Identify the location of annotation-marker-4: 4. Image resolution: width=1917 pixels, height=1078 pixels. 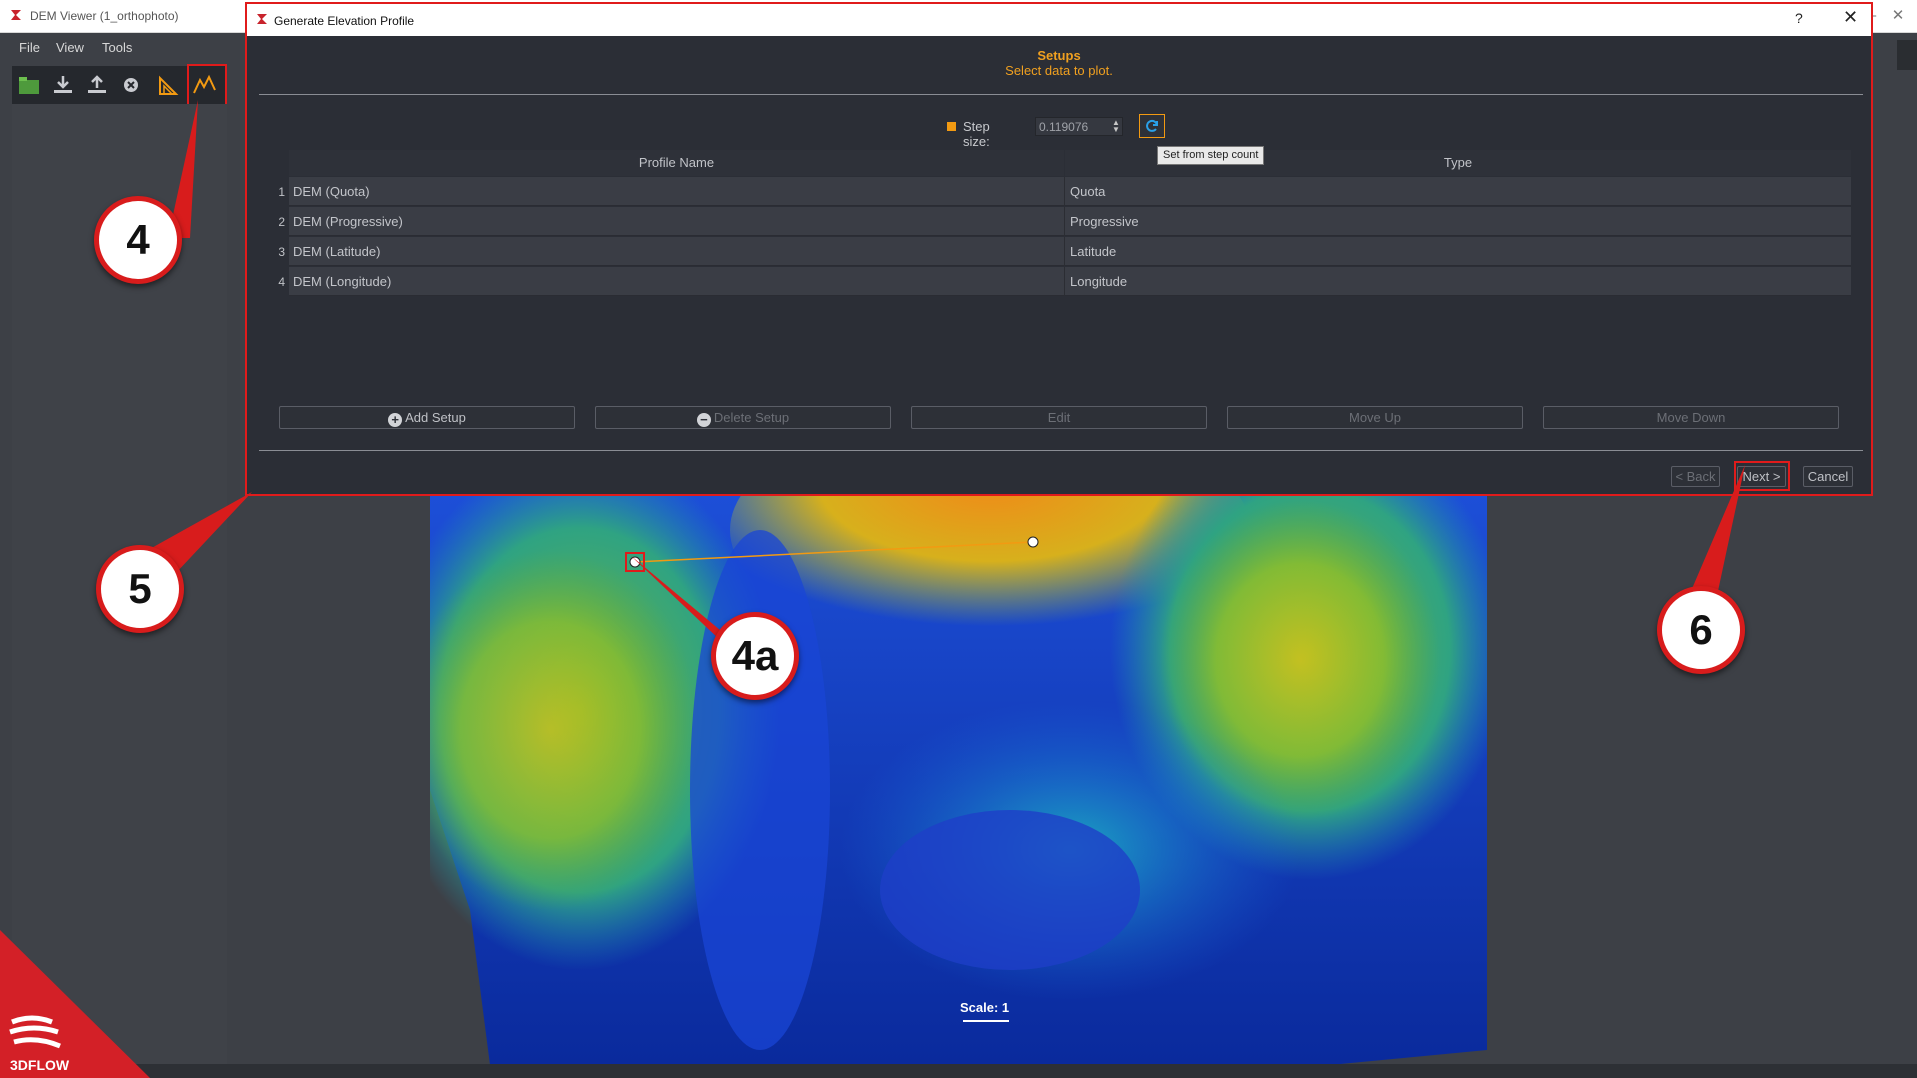
(138, 240).